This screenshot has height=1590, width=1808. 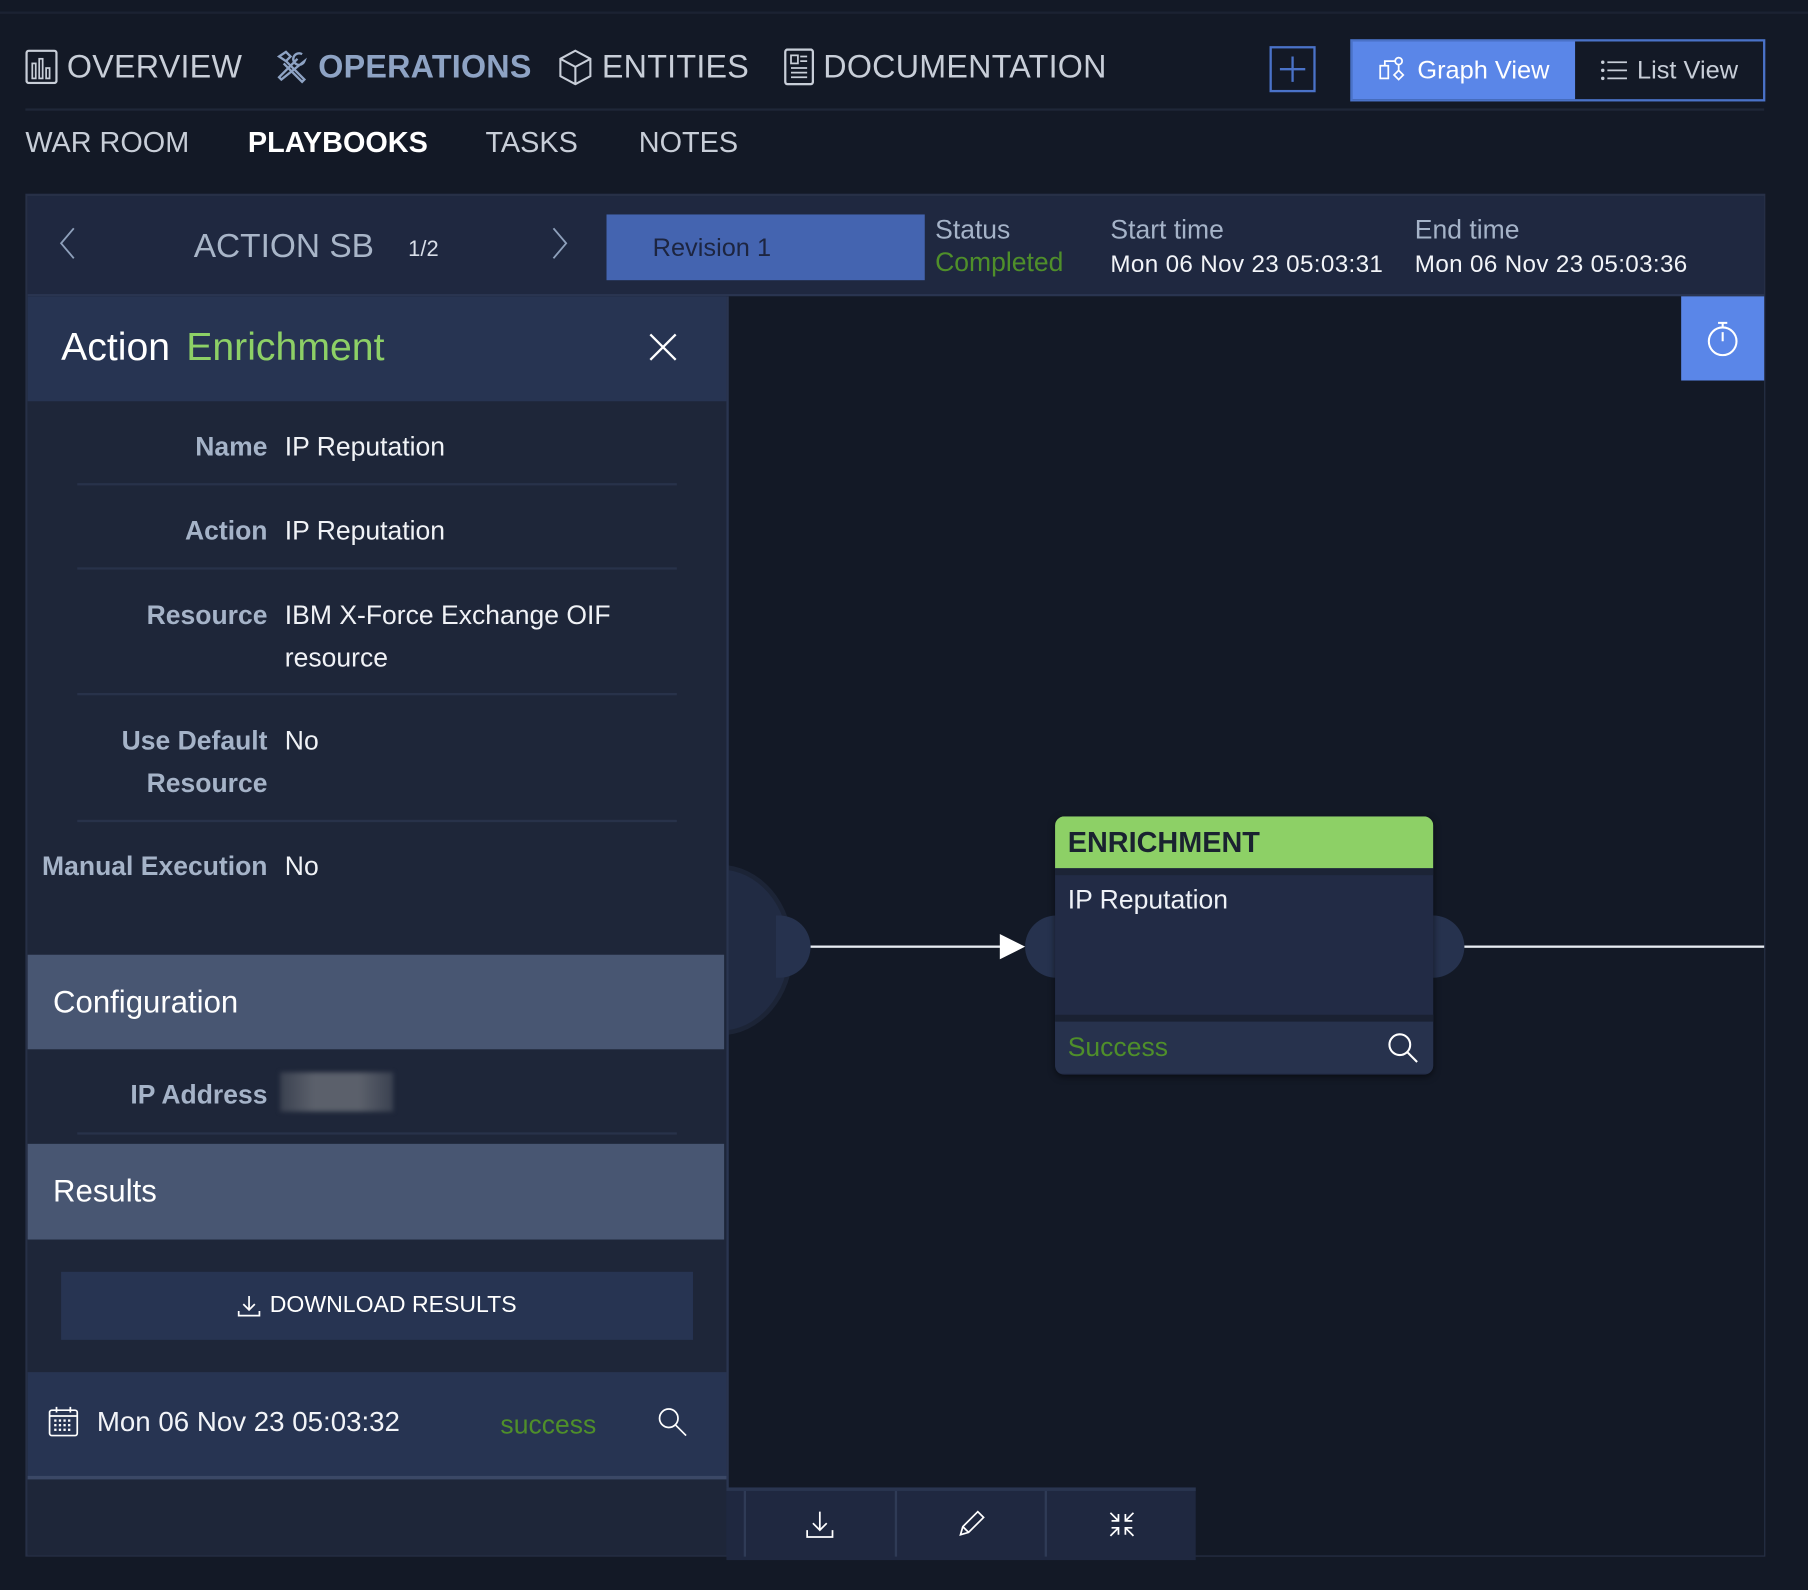 I want to click on field-value-manual-execution: No, so click(x=301, y=865).